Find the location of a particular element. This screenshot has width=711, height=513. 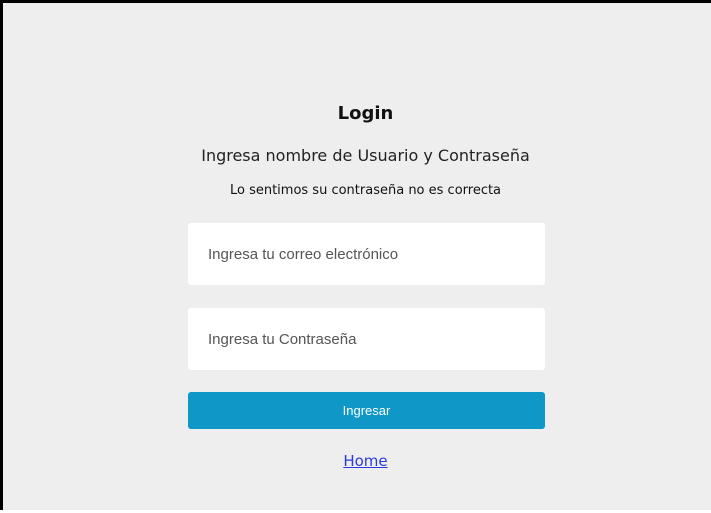

error-message: Lo sentimos su contraseña no es correcta is located at coordinates (365, 190).